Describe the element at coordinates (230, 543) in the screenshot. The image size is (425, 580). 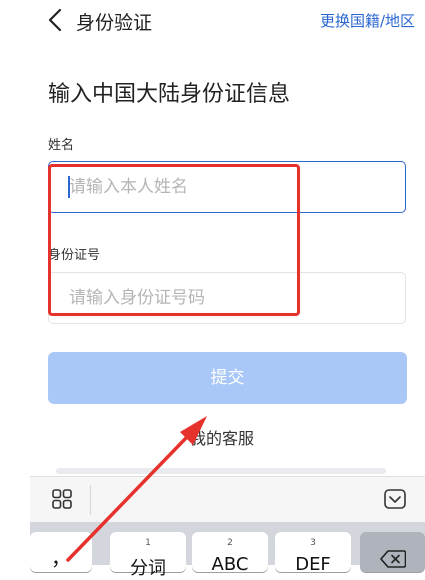
I see `key-hint: 2` at that location.